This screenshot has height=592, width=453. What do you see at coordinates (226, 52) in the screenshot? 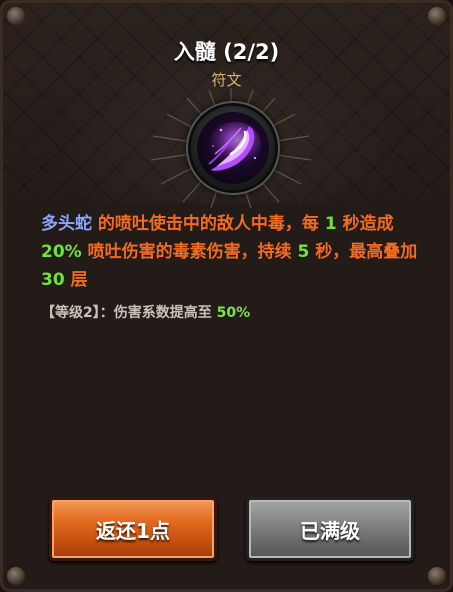
I see `rune-title: 入髓 (2/2)` at bounding box center [226, 52].